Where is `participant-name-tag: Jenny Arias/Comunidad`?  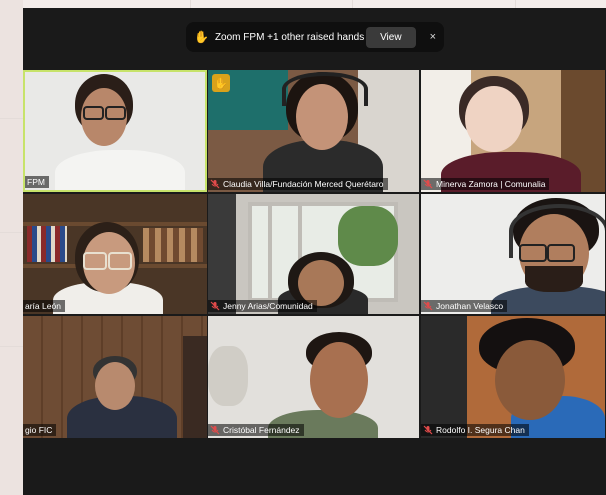 participant-name-tag: Jenny Arias/Comunidad is located at coordinates (262, 306).